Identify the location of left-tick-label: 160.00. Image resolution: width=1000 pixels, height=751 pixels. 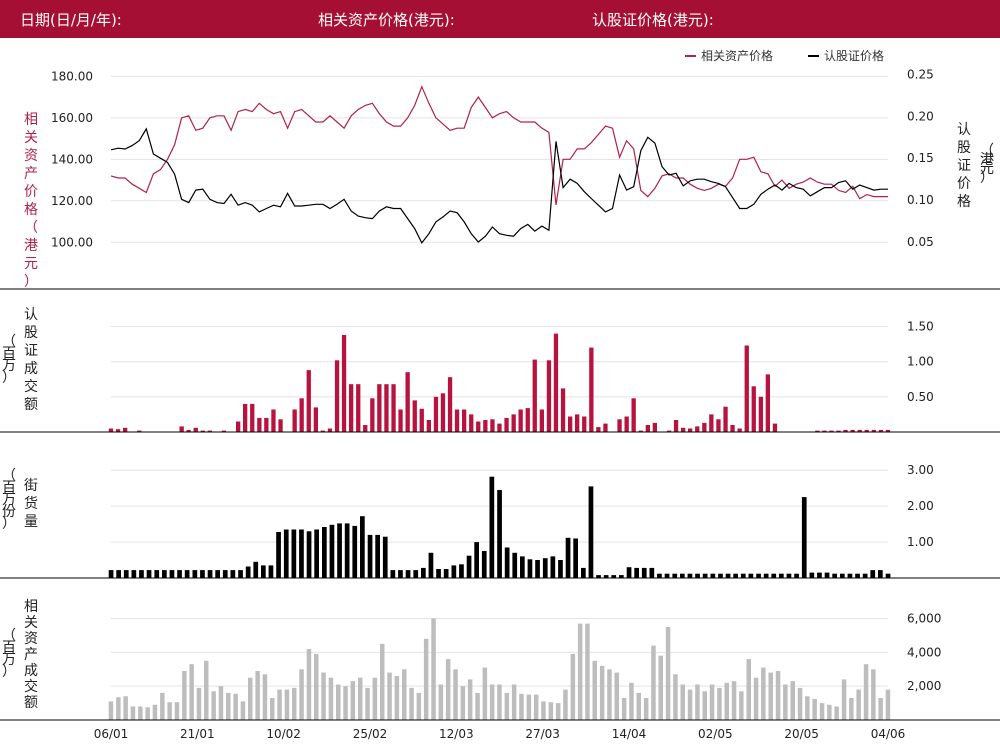
(72, 118).